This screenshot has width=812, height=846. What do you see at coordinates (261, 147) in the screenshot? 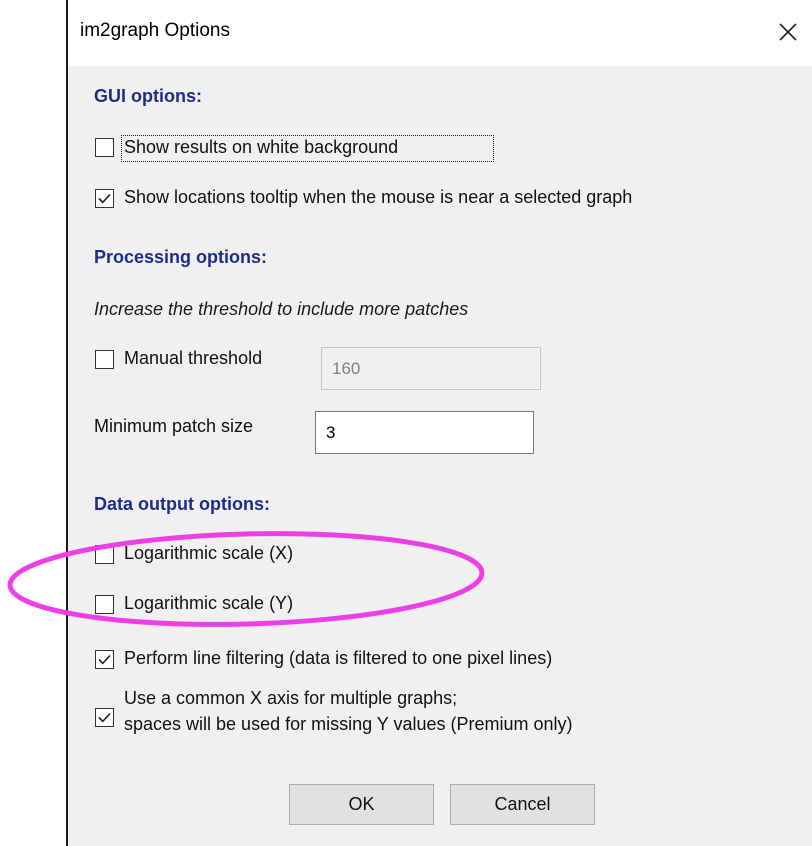
I see `white-background-label: Show results on white background` at bounding box center [261, 147].